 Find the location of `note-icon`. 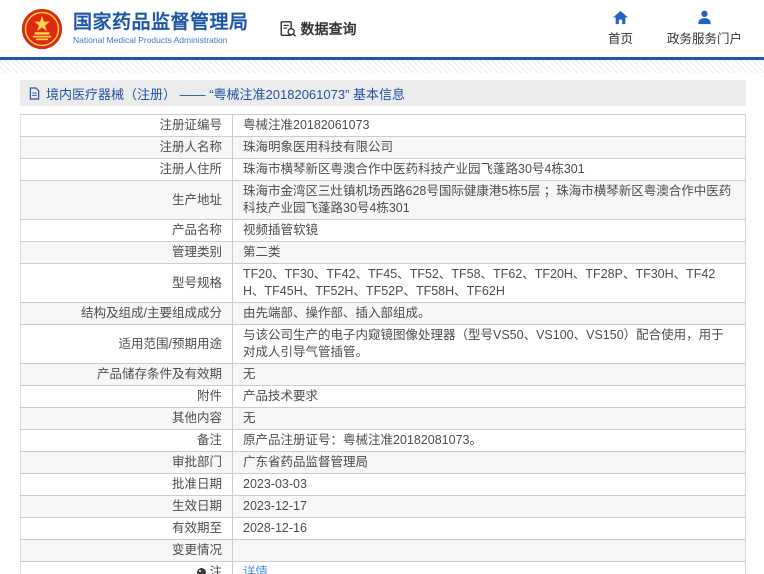

note-icon is located at coordinates (202, 571).